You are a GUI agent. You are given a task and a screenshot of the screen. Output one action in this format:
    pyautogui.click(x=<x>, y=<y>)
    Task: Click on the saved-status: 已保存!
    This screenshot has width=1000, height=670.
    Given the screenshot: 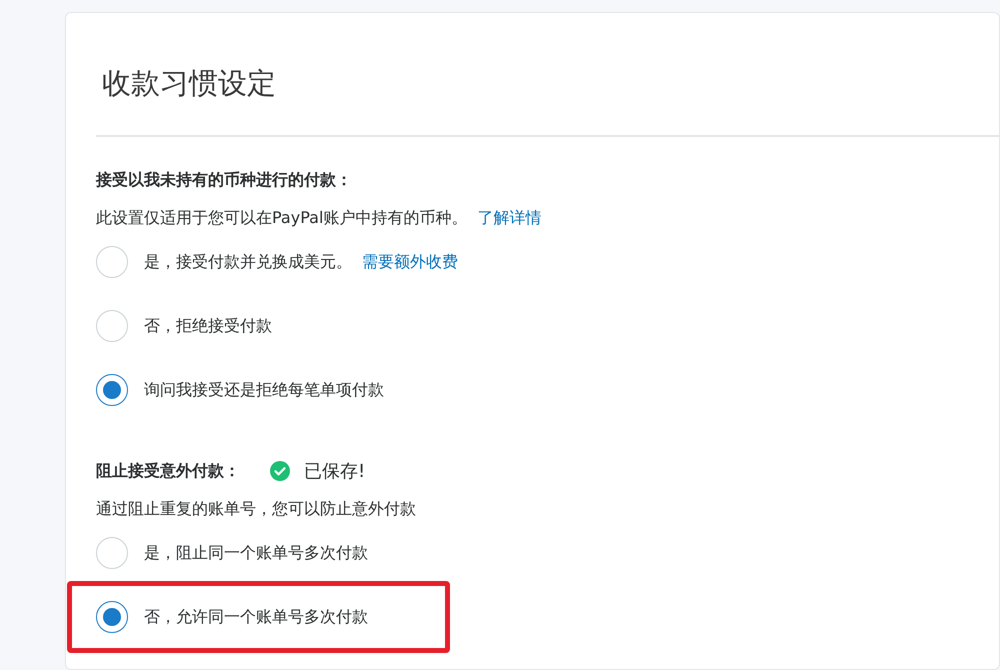 What is the action you would take?
    pyautogui.click(x=335, y=471)
    